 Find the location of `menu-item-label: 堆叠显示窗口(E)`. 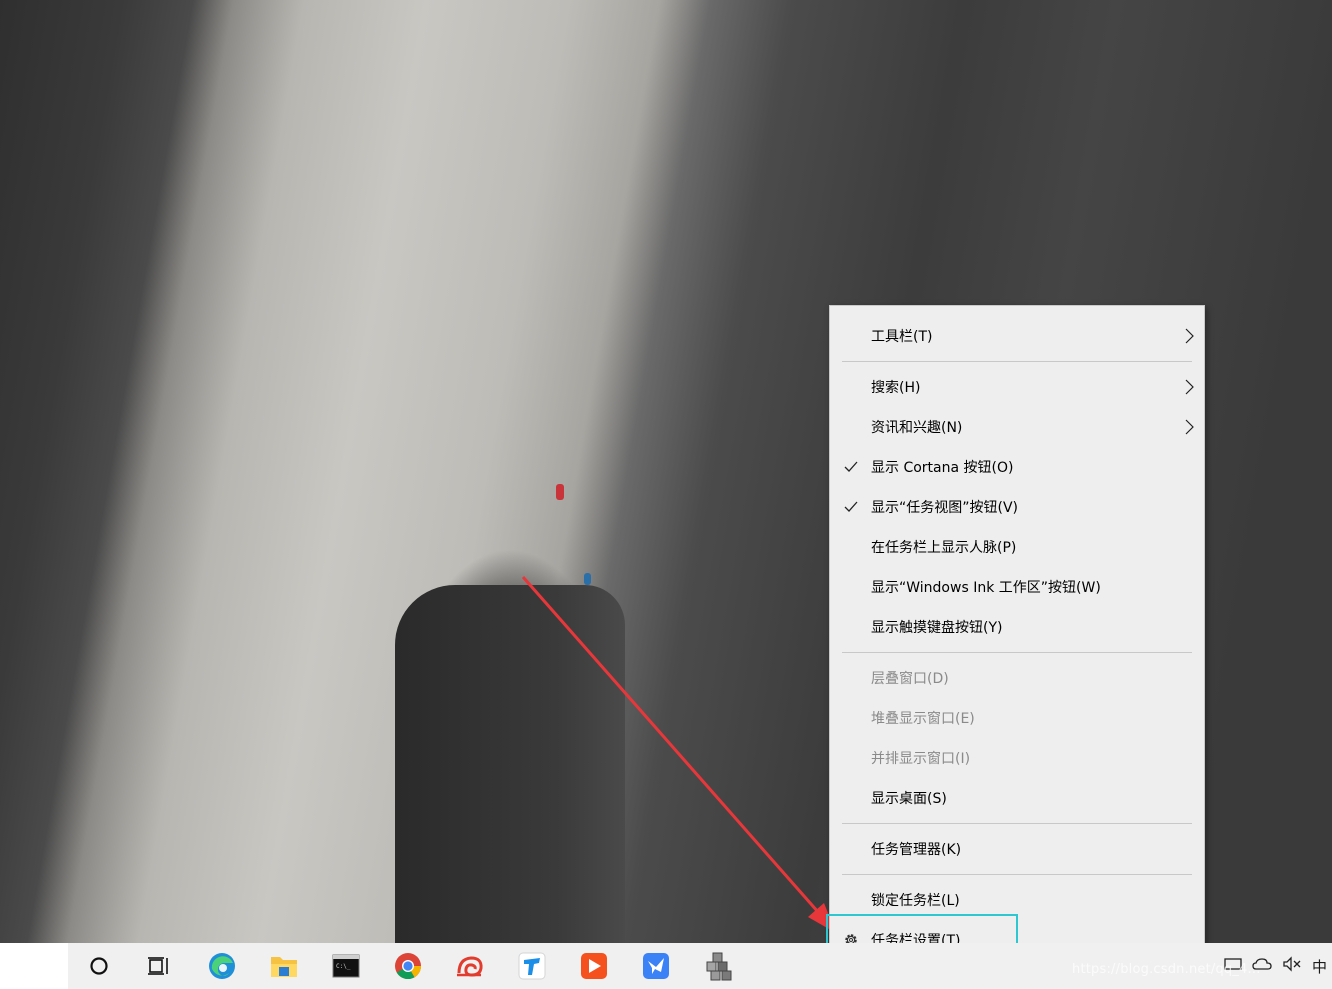

menu-item-label: 堆叠显示窗口(E) is located at coordinates (923, 719).